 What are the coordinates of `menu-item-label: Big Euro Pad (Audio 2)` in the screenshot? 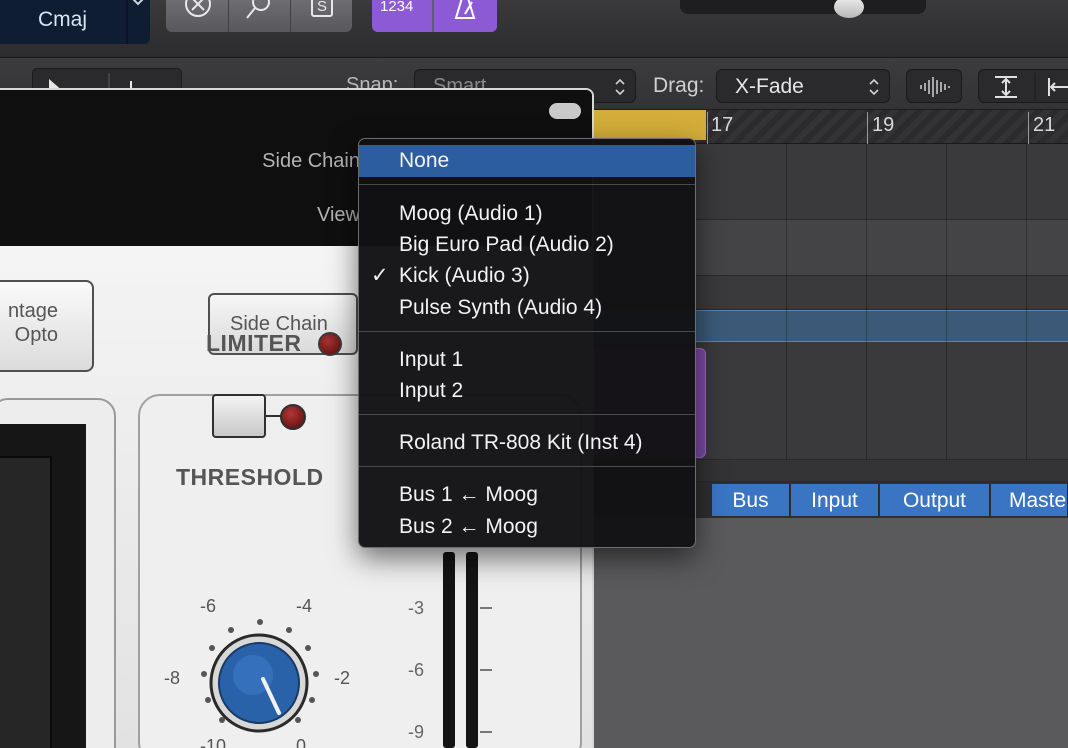 It's located at (506, 244).